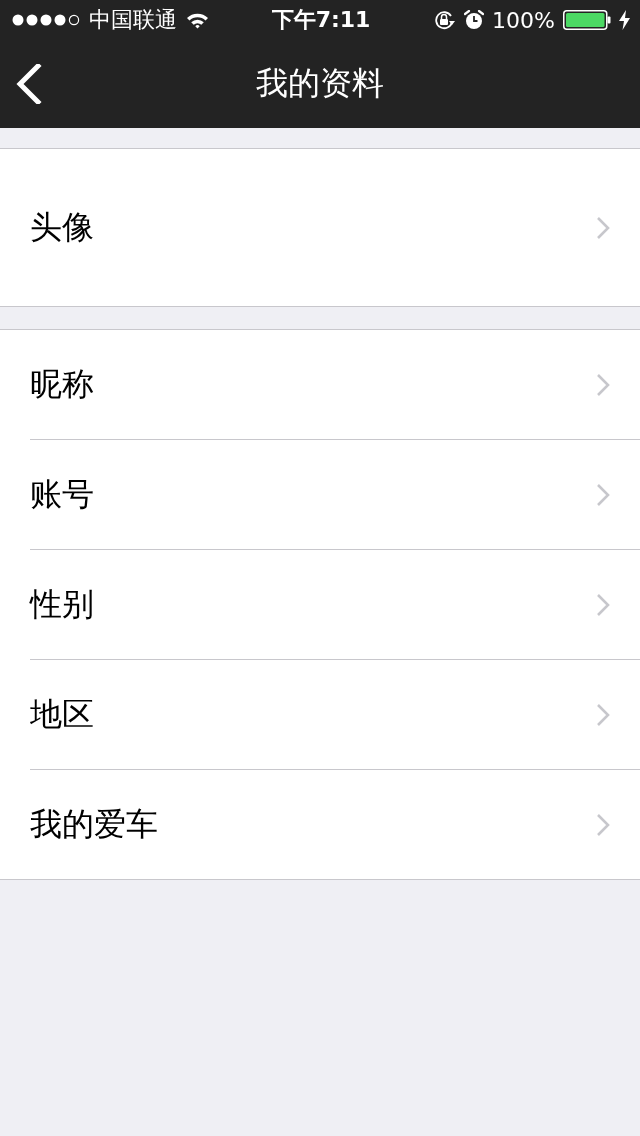 The height and width of the screenshot is (1136, 640). I want to click on profile-row: 地区, so click(335, 715).